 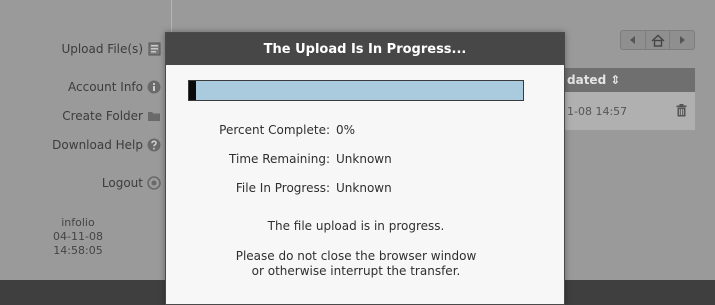 What do you see at coordinates (78, 222) in the screenshot?
I see `username: infolio` at bounding box center [78, 222].